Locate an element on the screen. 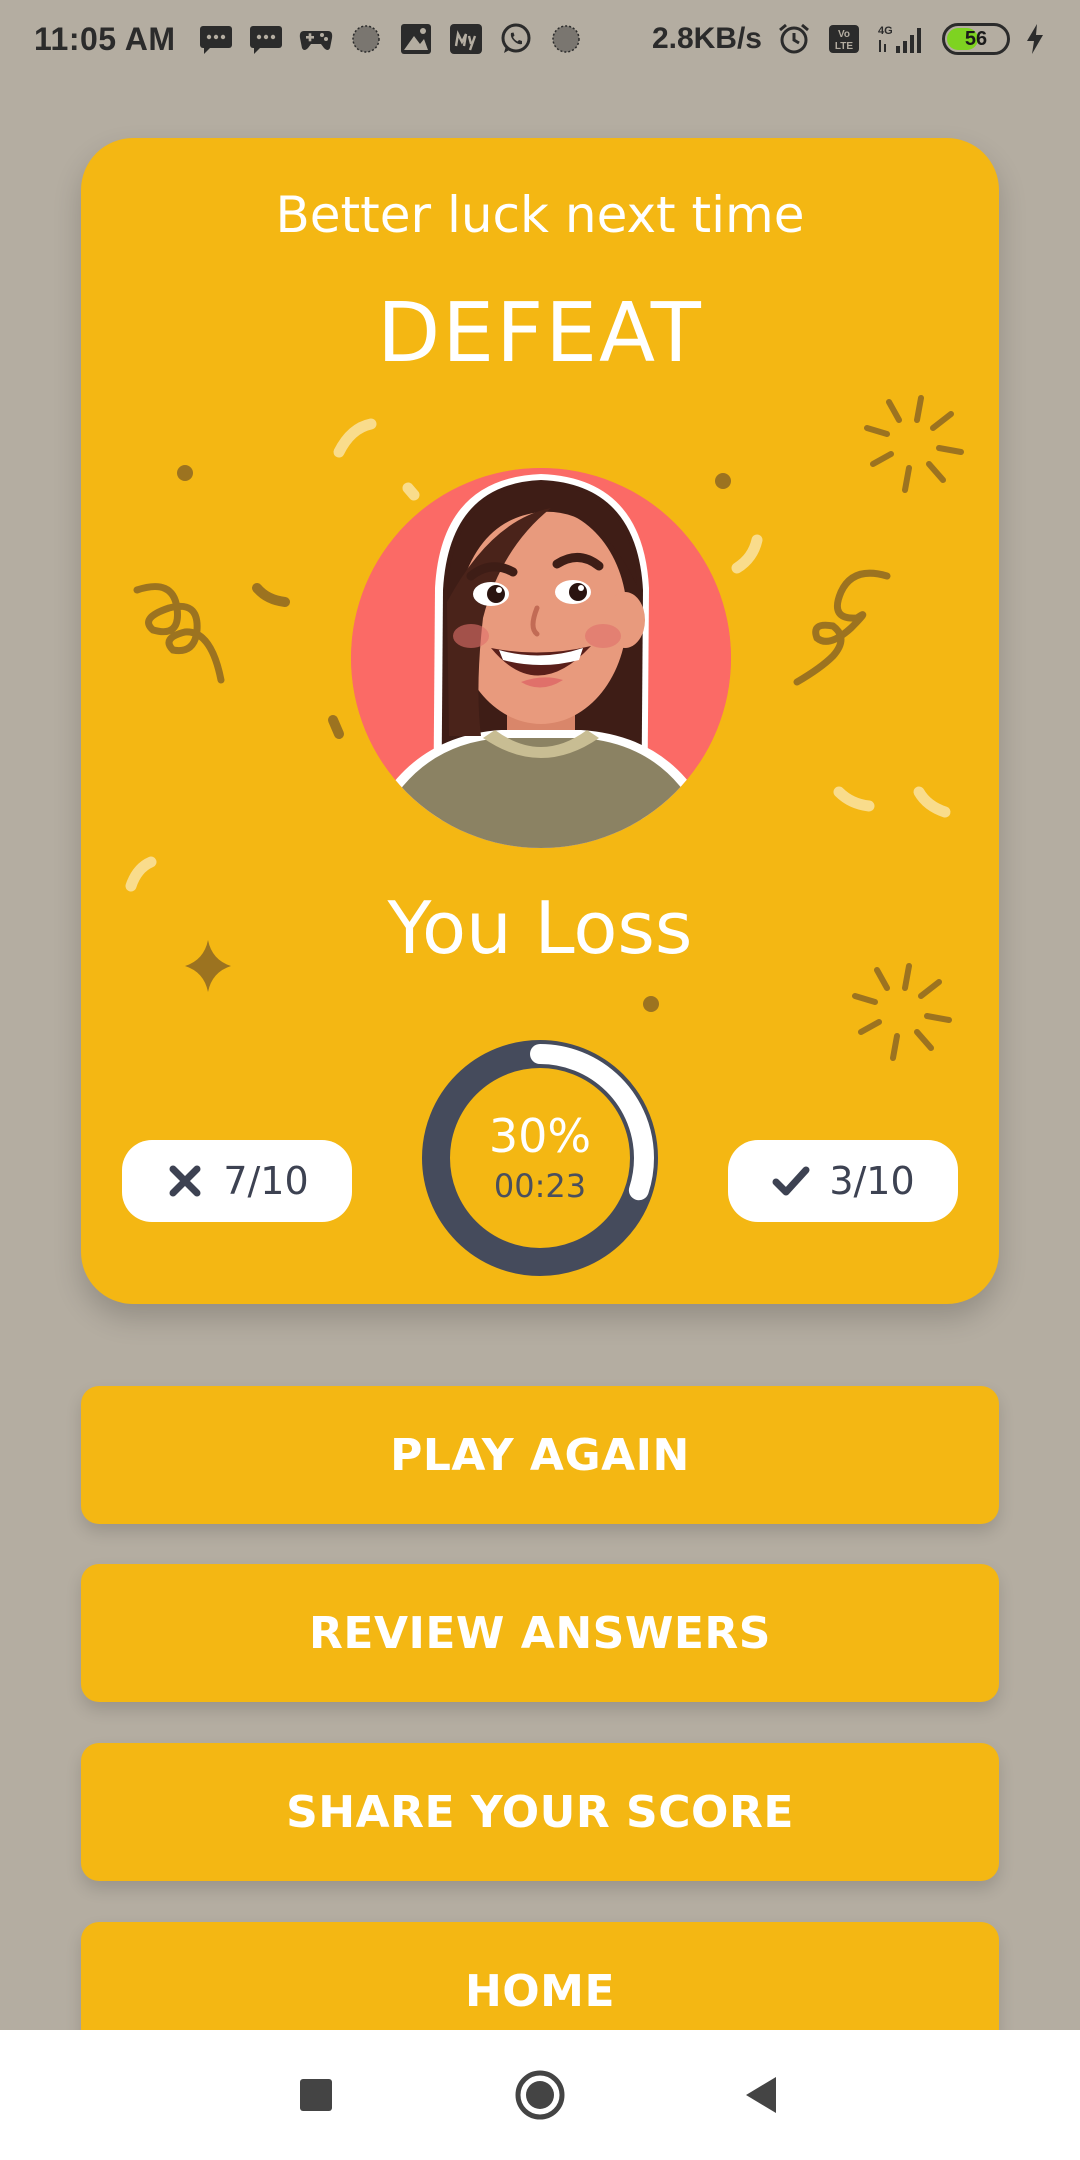 This screenshot has height=2160, width=1080. charging-icon is located at coordinates (1035, 39).